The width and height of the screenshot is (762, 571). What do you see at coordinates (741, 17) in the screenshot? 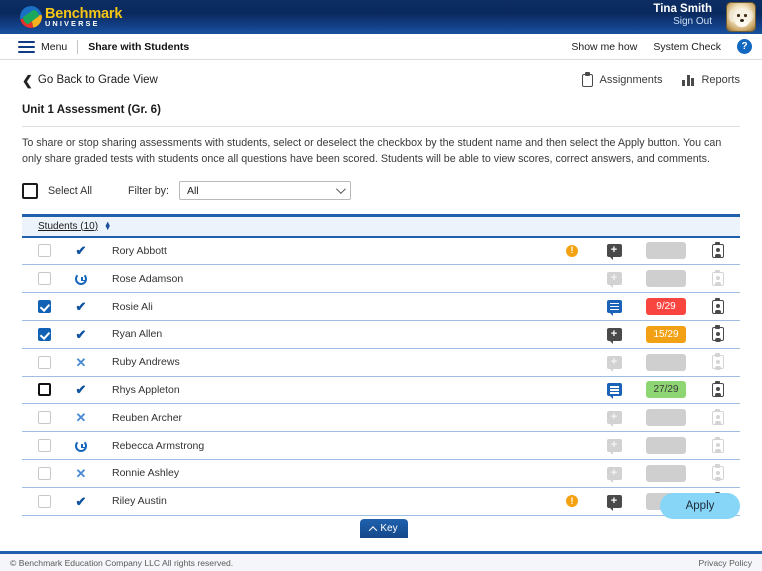
I see `avatar` at bounding box center [741, 17].